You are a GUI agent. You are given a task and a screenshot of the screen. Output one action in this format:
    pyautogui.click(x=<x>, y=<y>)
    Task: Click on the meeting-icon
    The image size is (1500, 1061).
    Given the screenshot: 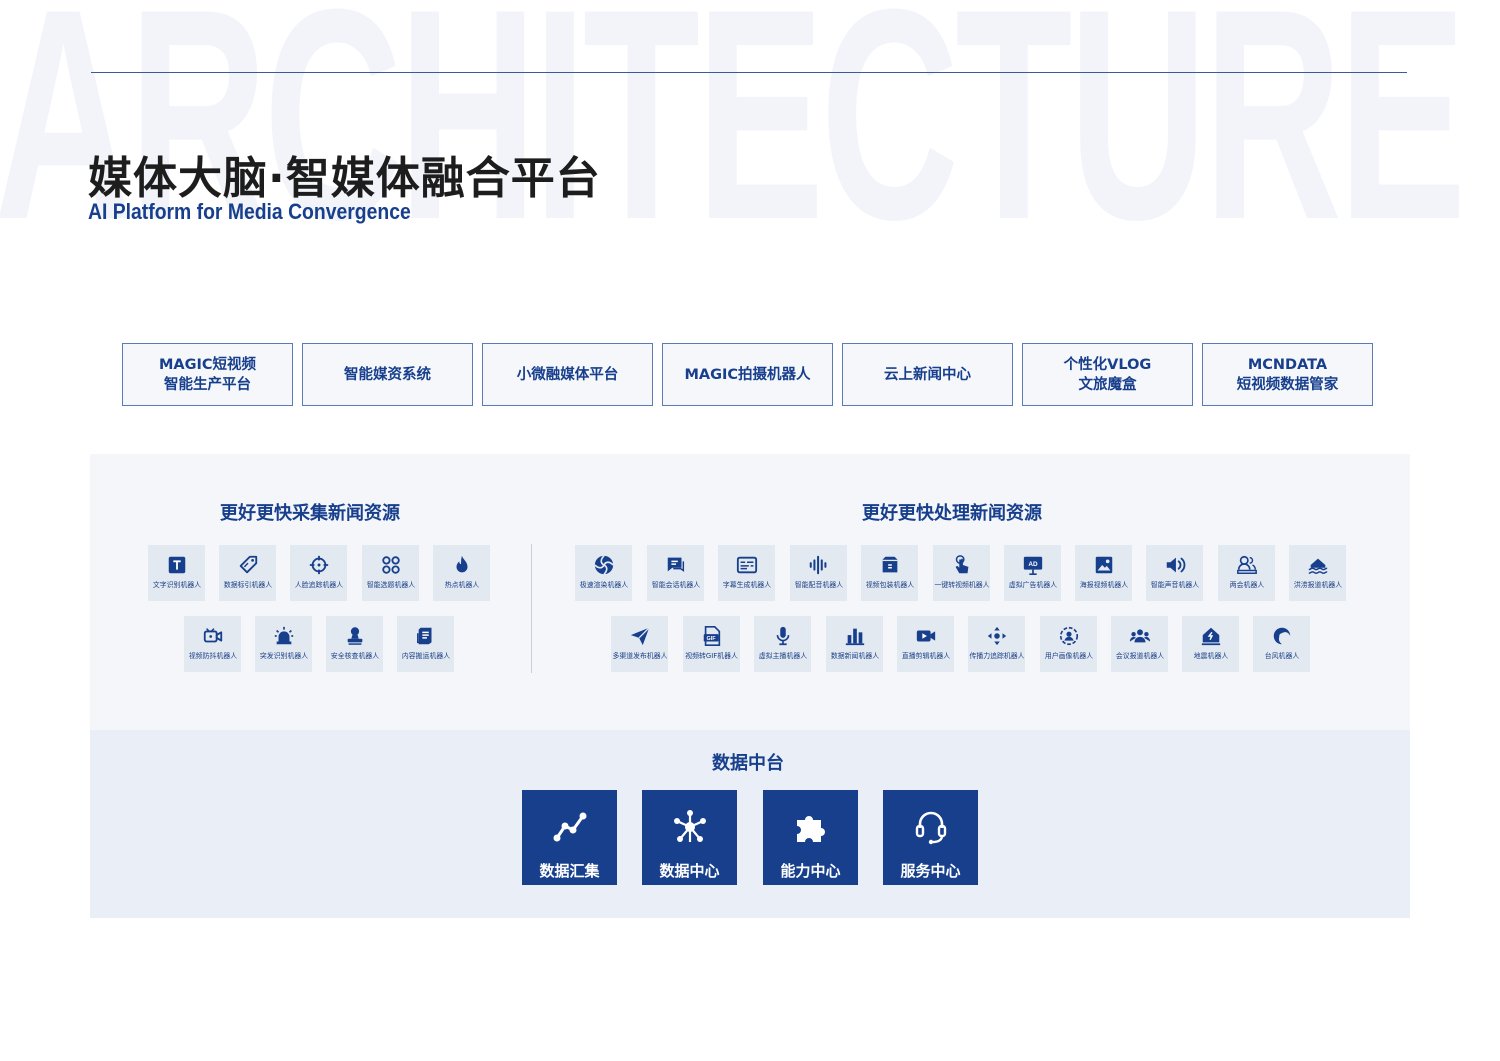 What is the action you would take?
    pyautogui.click(x=1246, y=564)
    